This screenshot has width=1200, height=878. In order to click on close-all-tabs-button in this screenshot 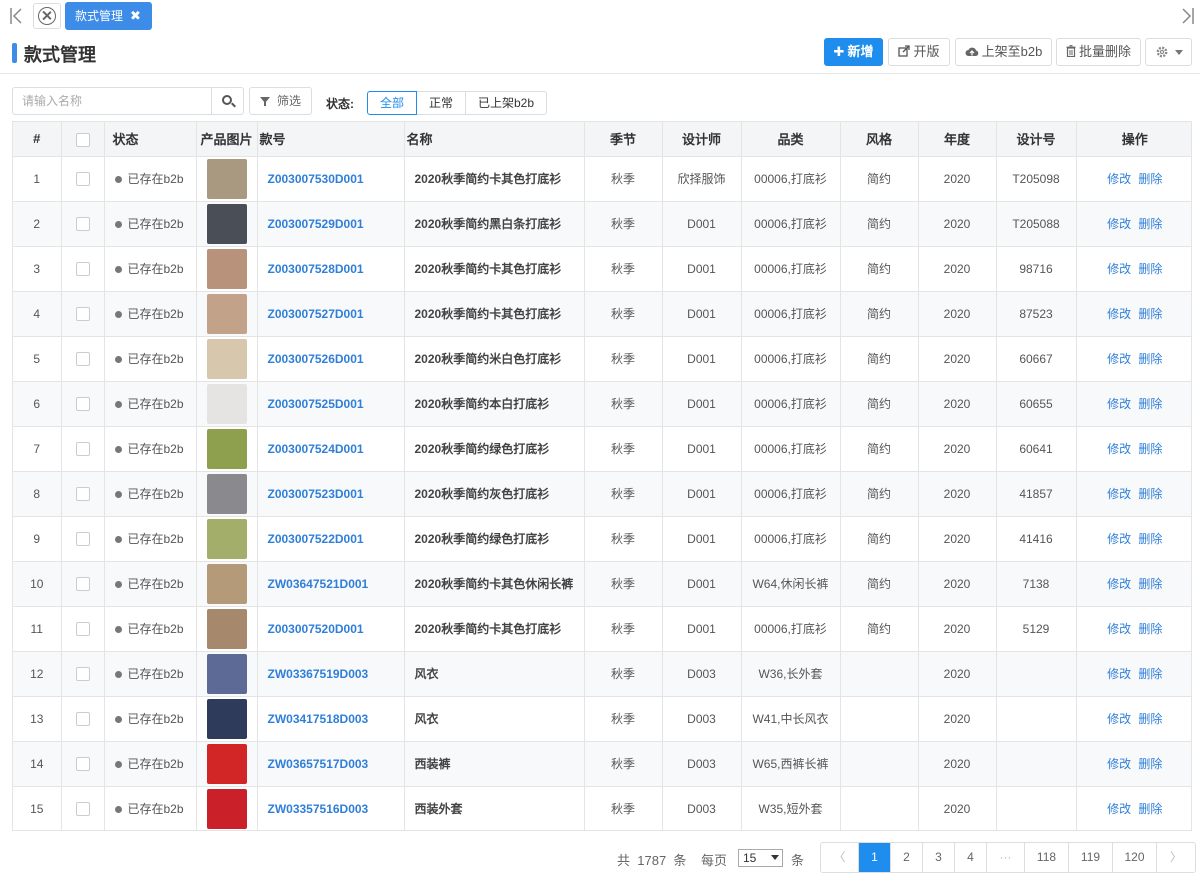, I will do `click(47, 16)`.